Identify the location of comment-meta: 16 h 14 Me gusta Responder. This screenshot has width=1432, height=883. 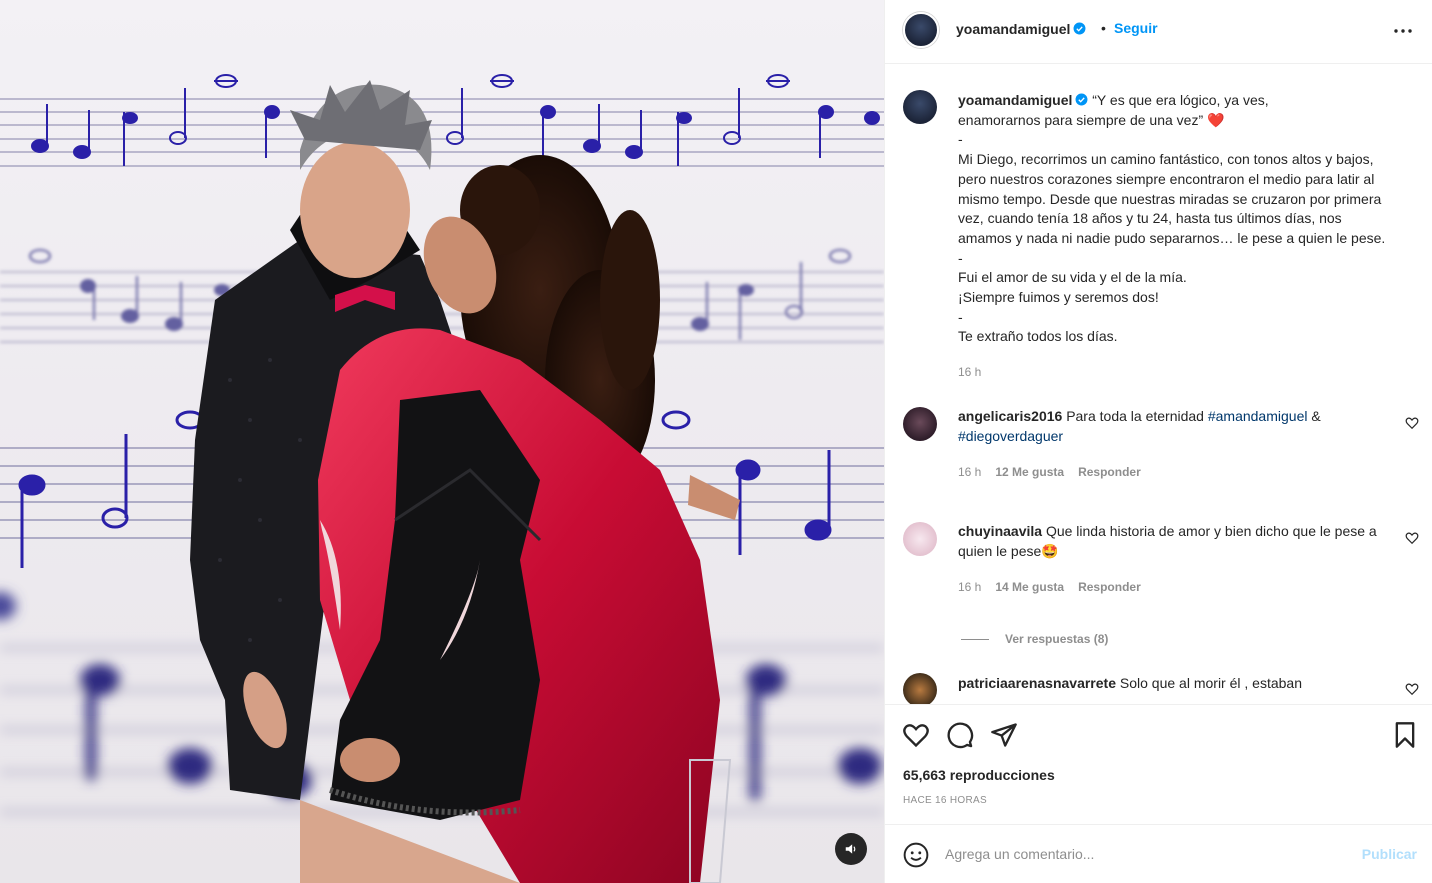
(1056, 587).